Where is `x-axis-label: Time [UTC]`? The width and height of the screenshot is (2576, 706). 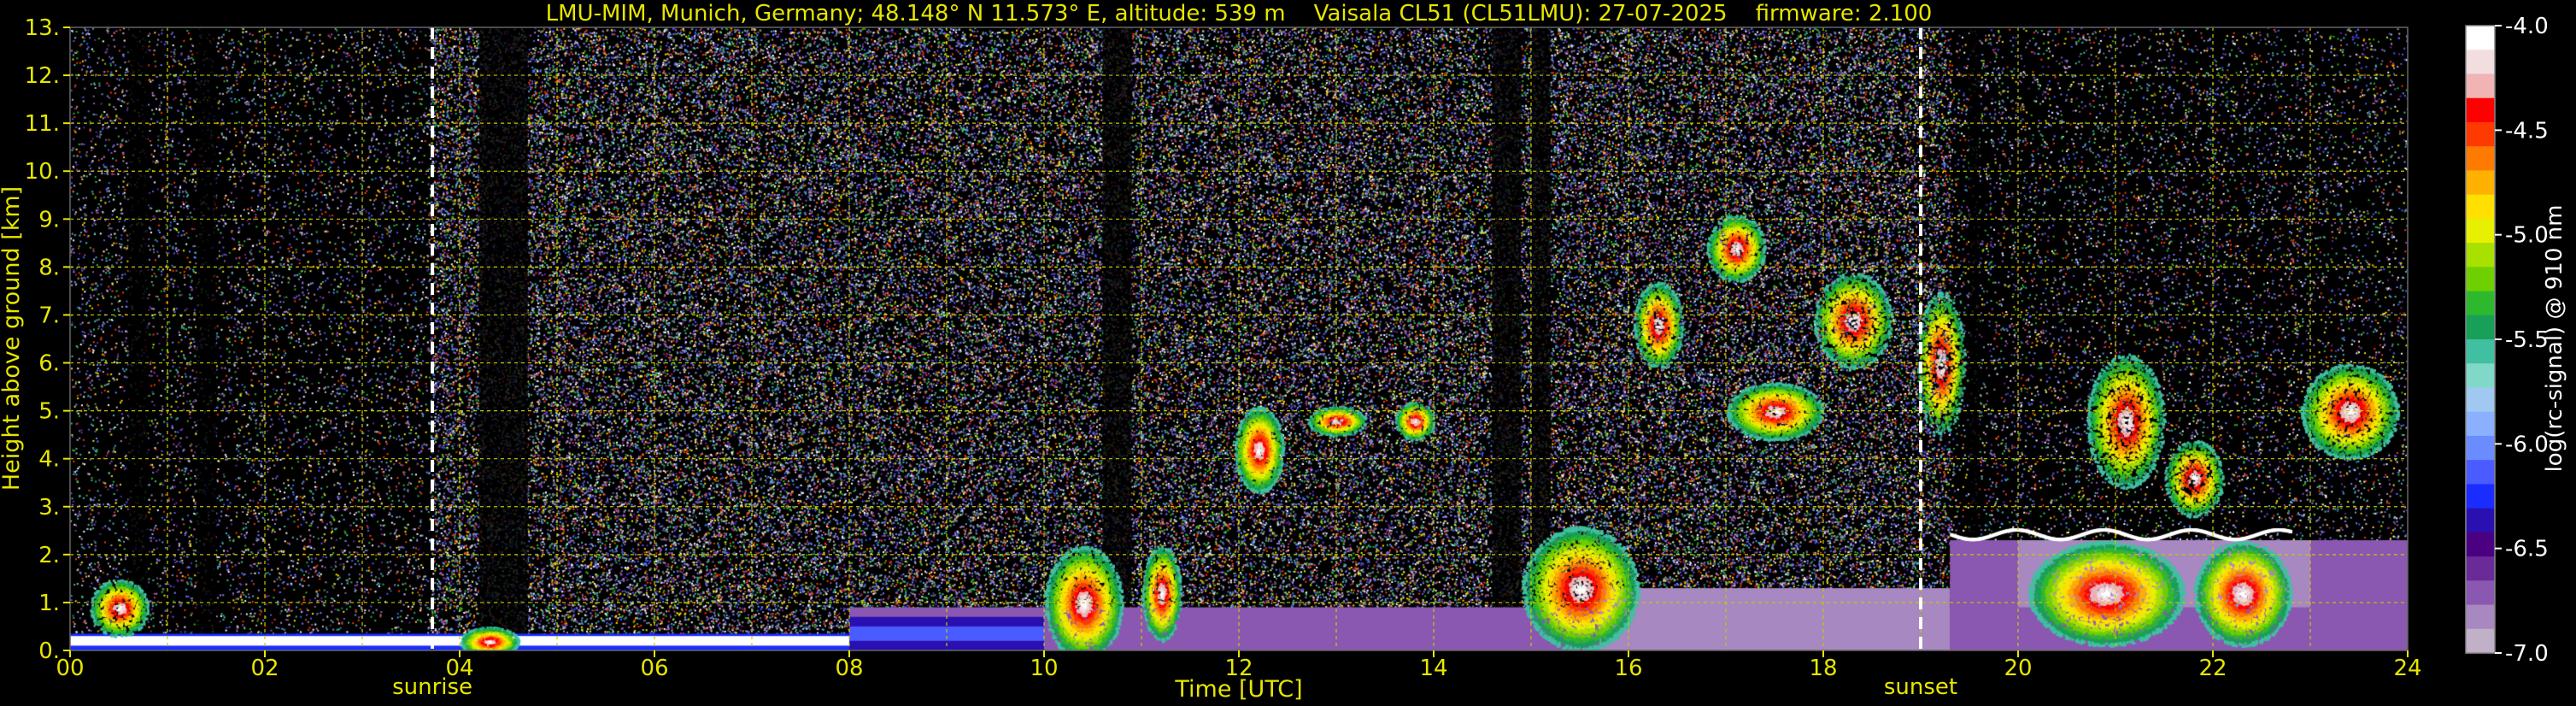
x-axis-label: Time [UTC] is located at coordinates (1238, 689).